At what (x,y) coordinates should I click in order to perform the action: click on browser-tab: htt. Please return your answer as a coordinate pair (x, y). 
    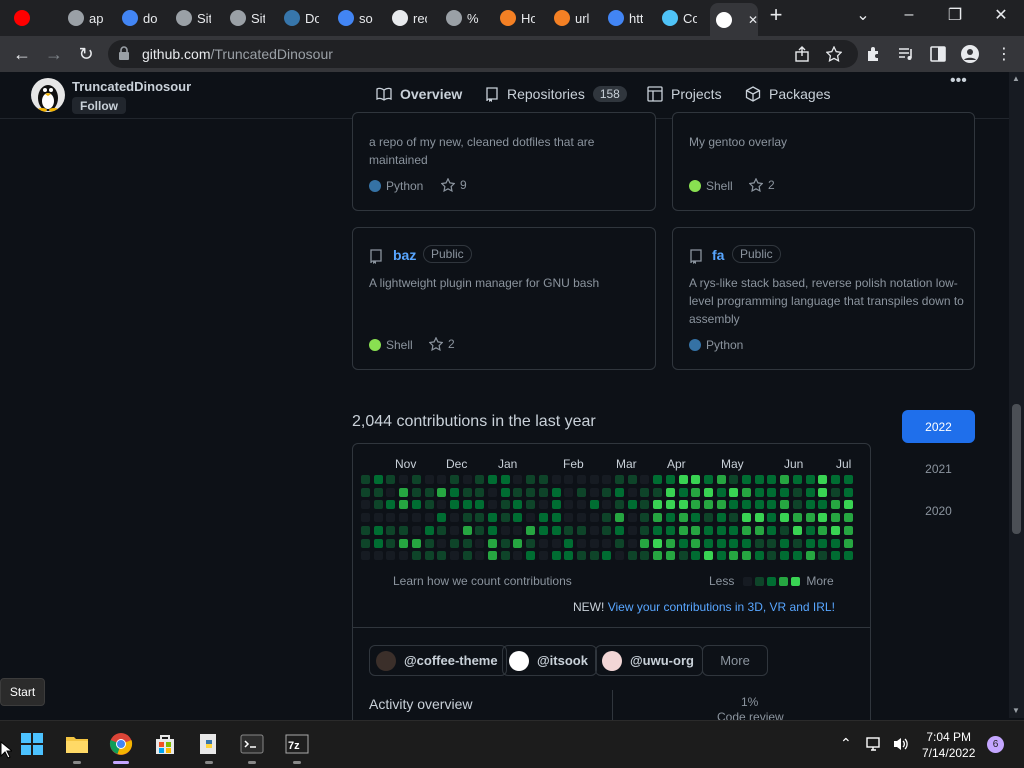
    Looking at the image, I should click on (629, 18).